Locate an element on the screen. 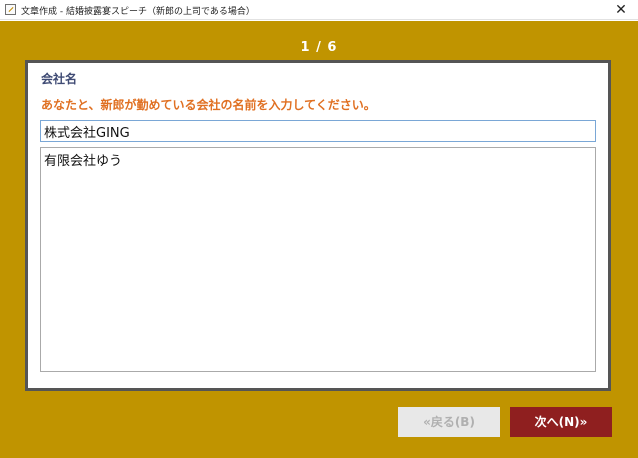  back-button: «戻る(B) is located at coordinates (449, 422).